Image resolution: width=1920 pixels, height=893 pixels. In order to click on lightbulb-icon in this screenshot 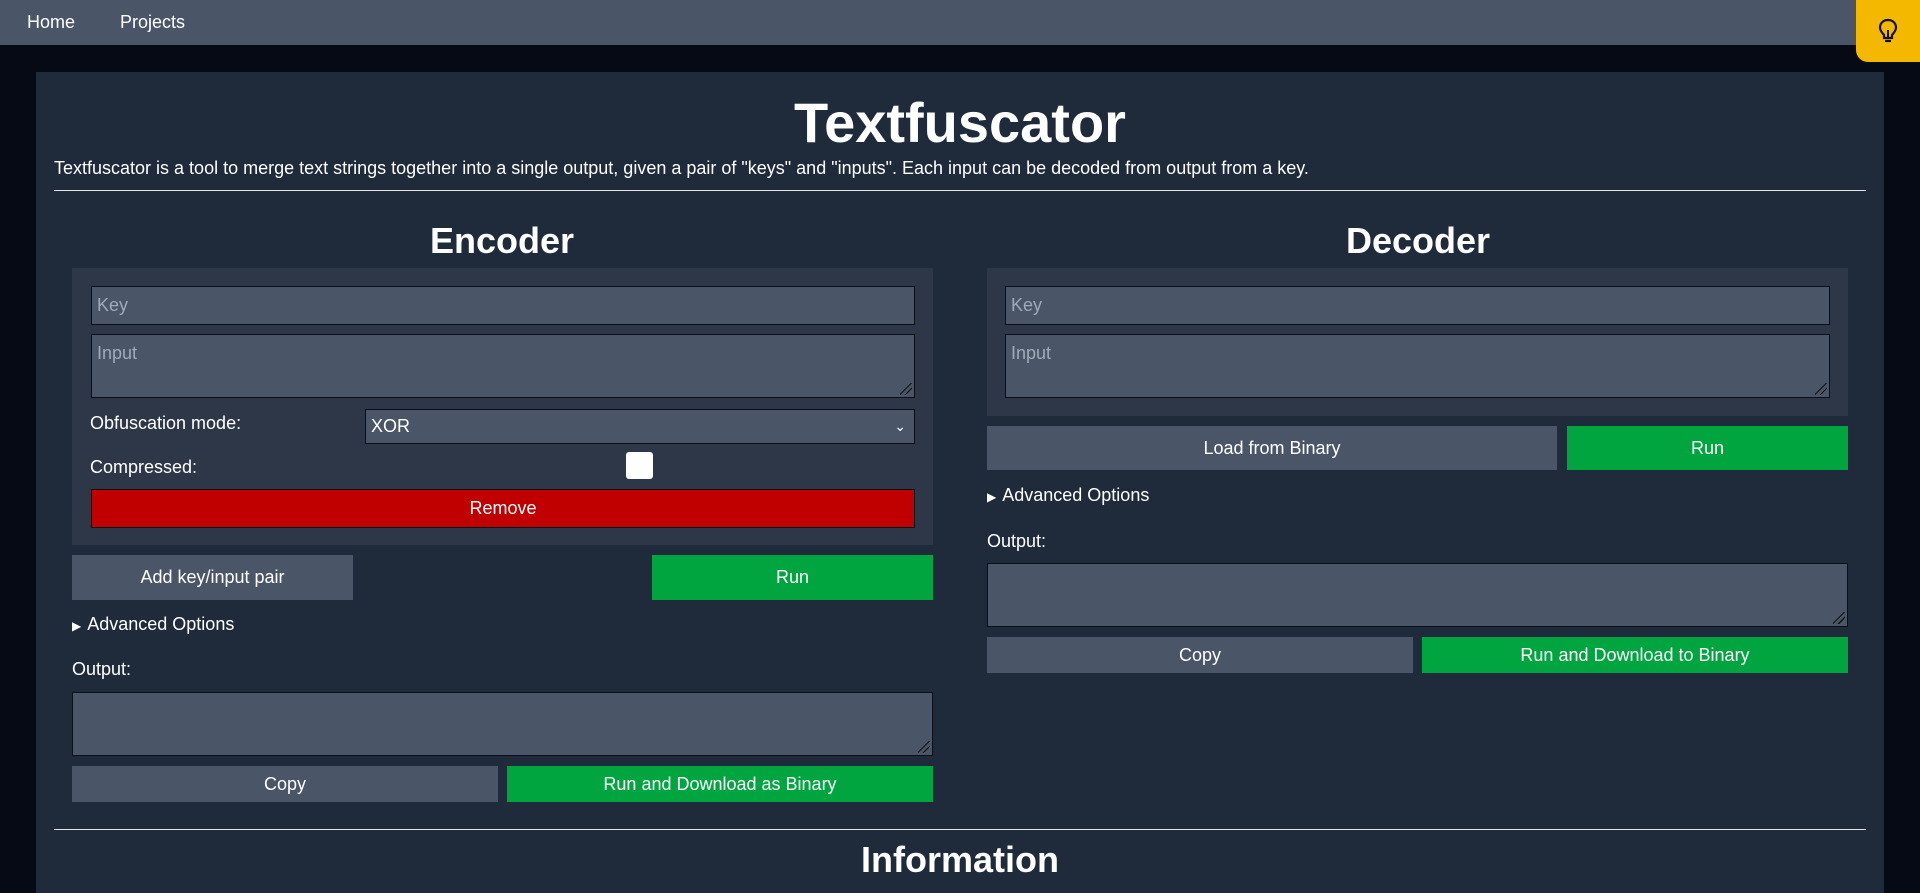, I will do `click(1888, 30)`.